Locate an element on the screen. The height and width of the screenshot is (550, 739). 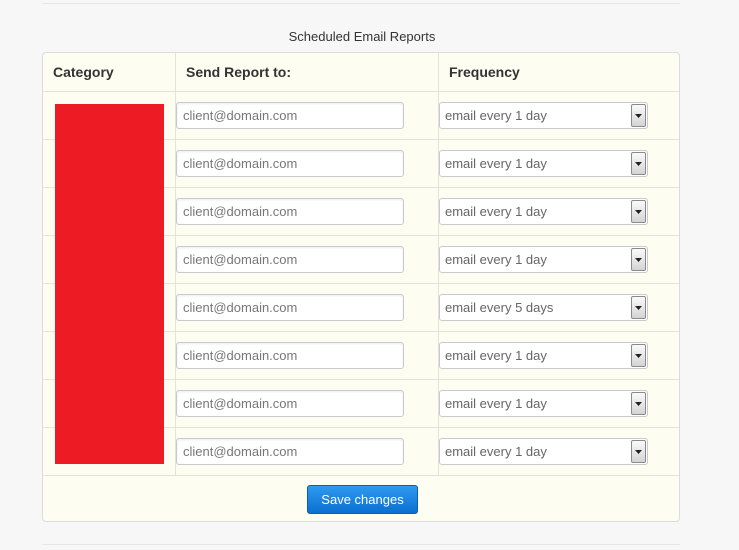
save-changes-button: Save changes is located at coordinates (362, 499).